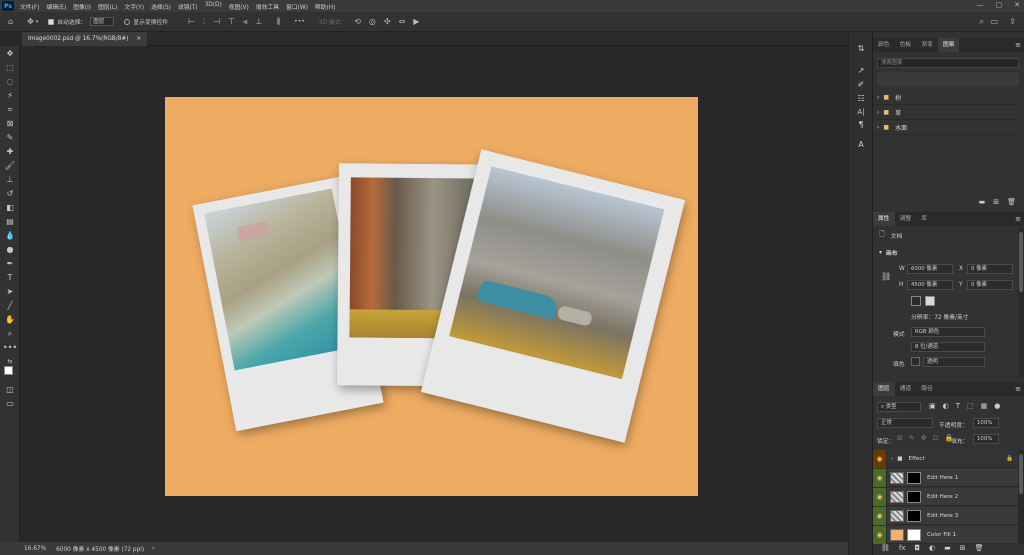  Describe the element at coordinates (948, 332) in the screenshot. I see `mode-dropdown: RGB 颜色` at that location.